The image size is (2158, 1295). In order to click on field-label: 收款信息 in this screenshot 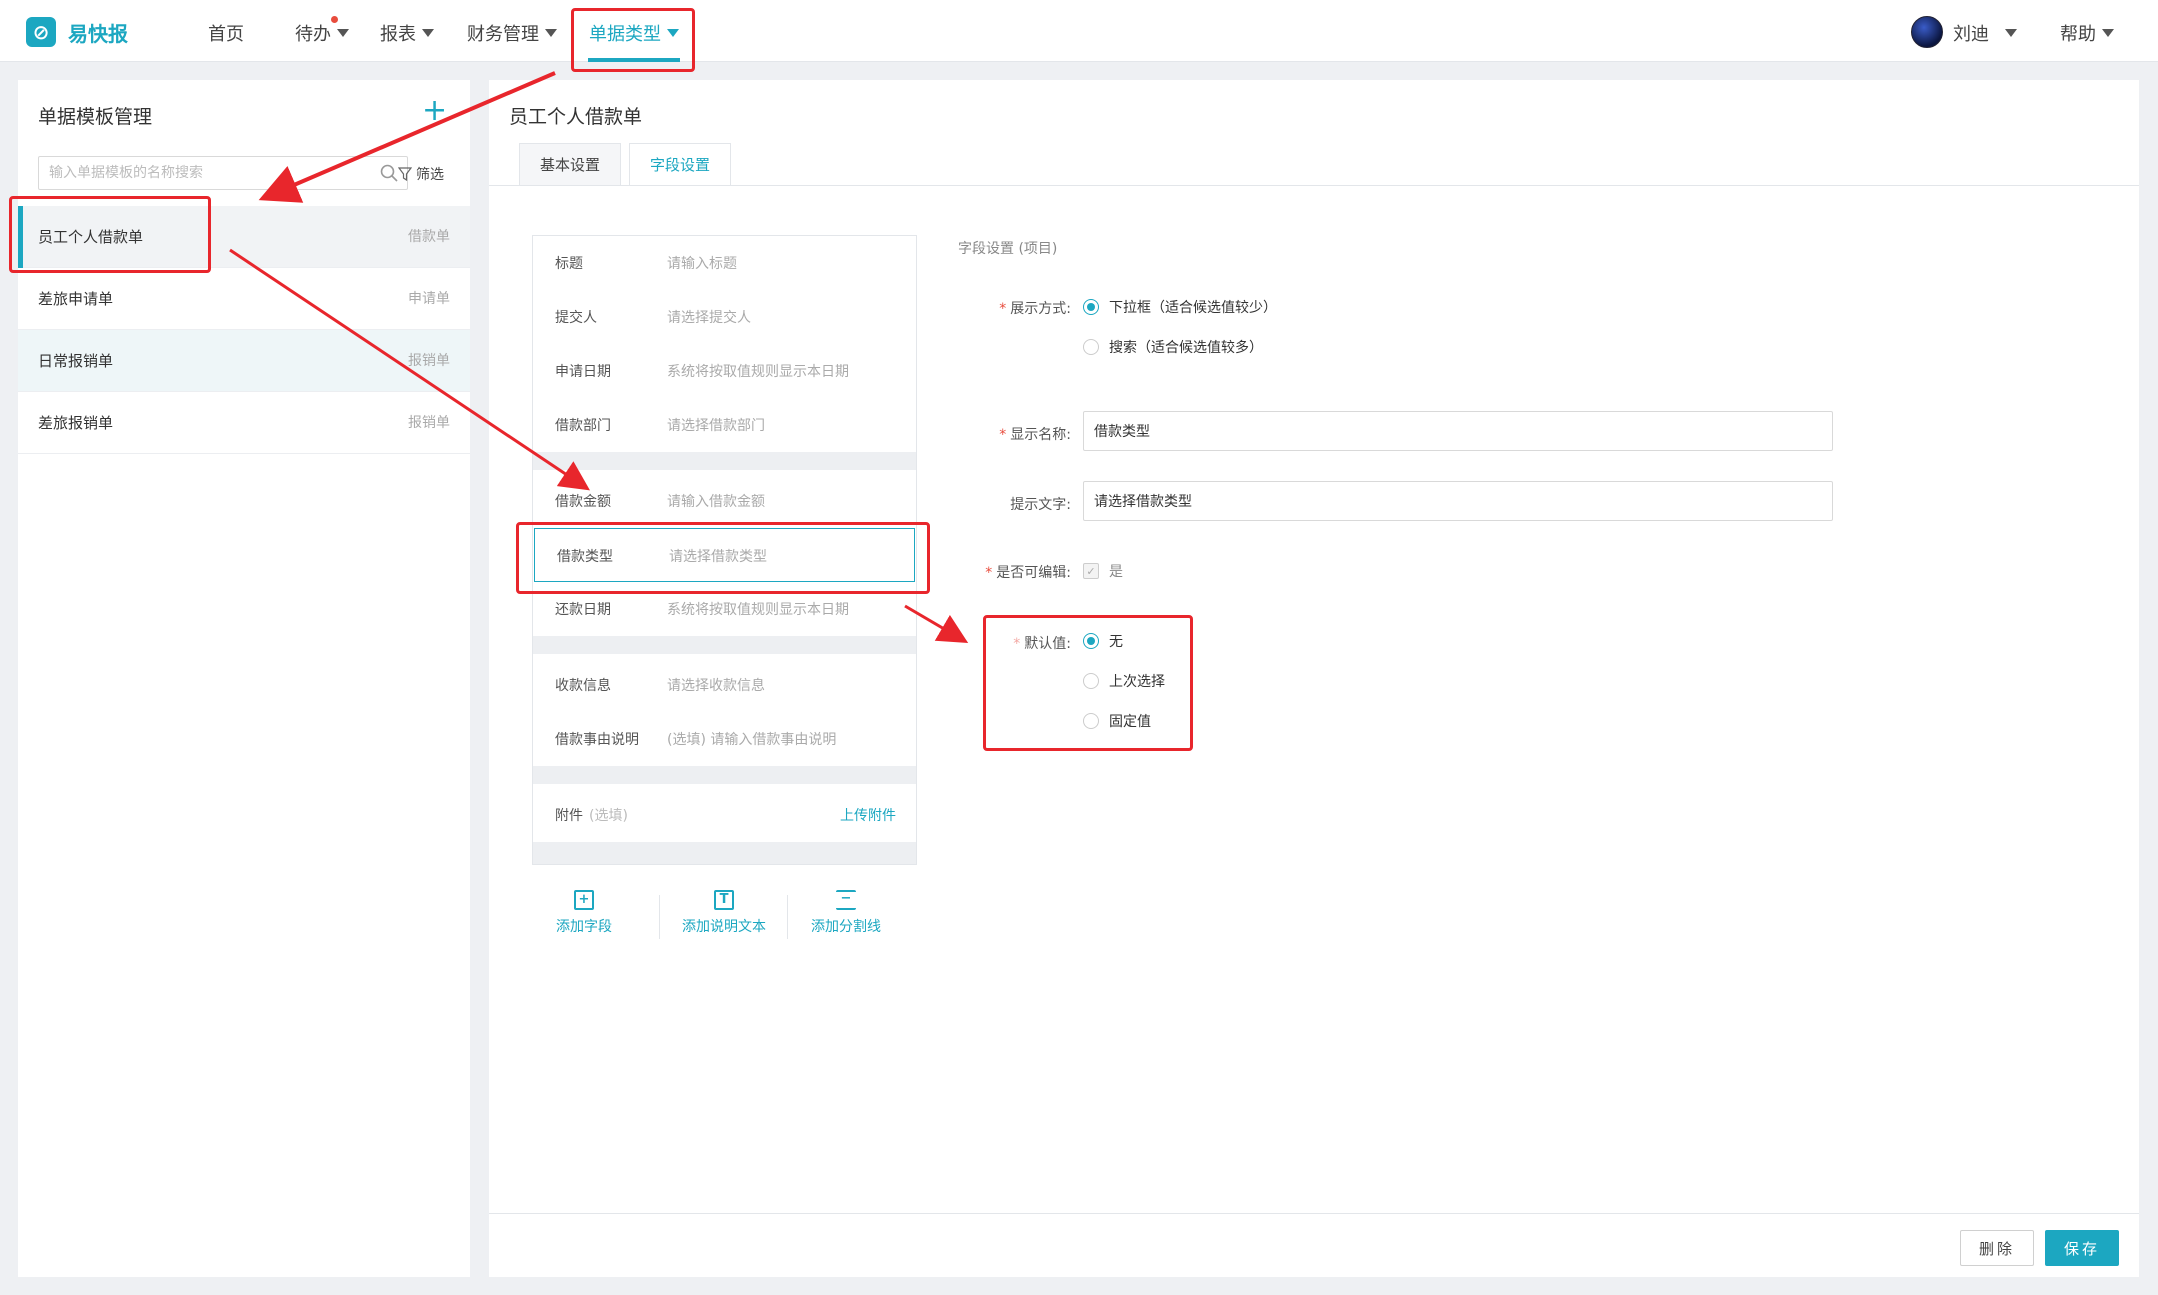, I will do `click(583, 686)`.